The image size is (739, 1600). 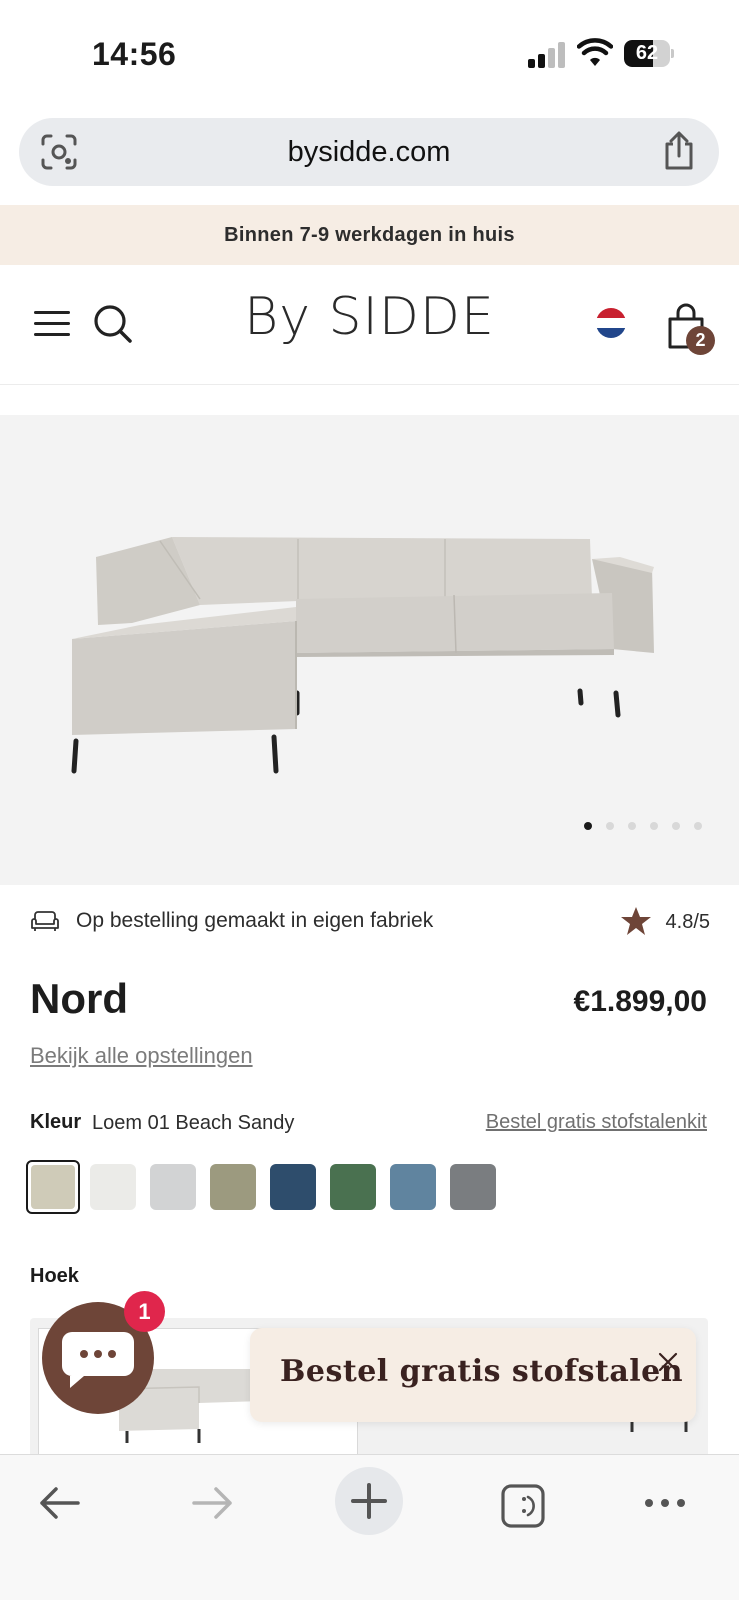 I want to click on tabs-icon, so click(x=523, y=1506).